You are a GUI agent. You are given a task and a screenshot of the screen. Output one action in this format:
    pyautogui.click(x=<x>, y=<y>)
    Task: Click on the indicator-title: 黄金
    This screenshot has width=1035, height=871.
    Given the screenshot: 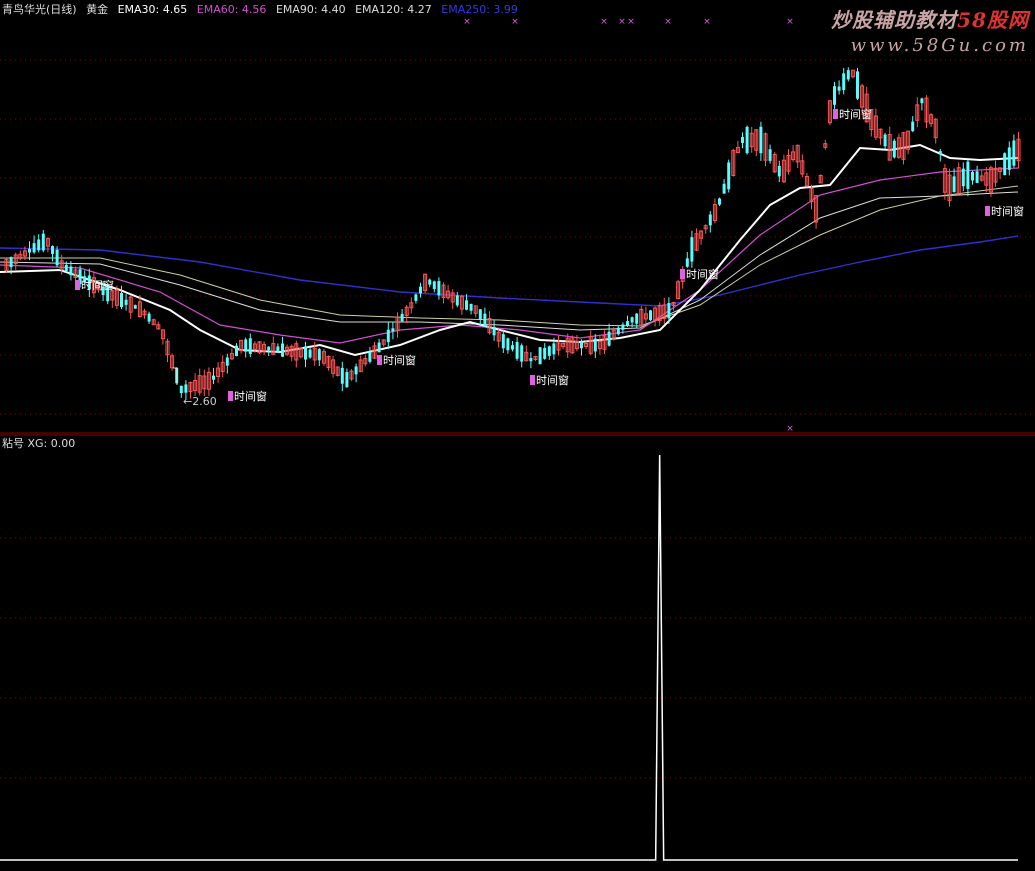 What is the action you would take?
    pyautogui.click(x=97, y=9)
    